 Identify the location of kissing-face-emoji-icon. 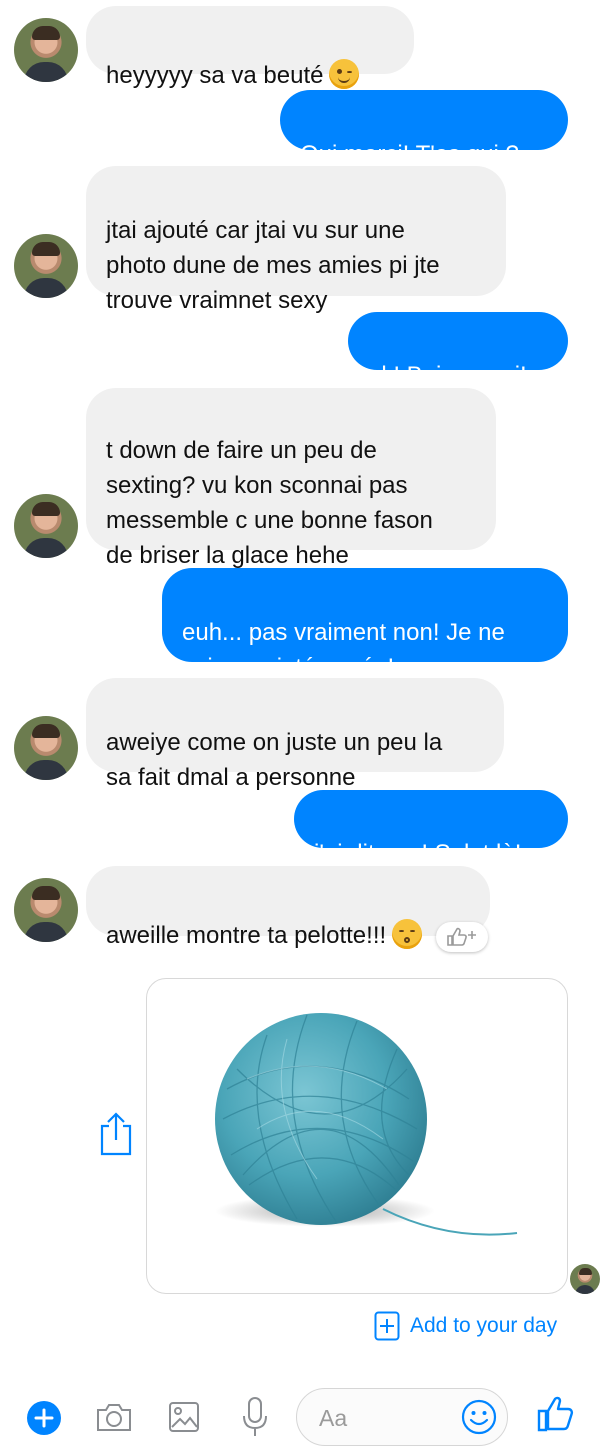
(407, 934).